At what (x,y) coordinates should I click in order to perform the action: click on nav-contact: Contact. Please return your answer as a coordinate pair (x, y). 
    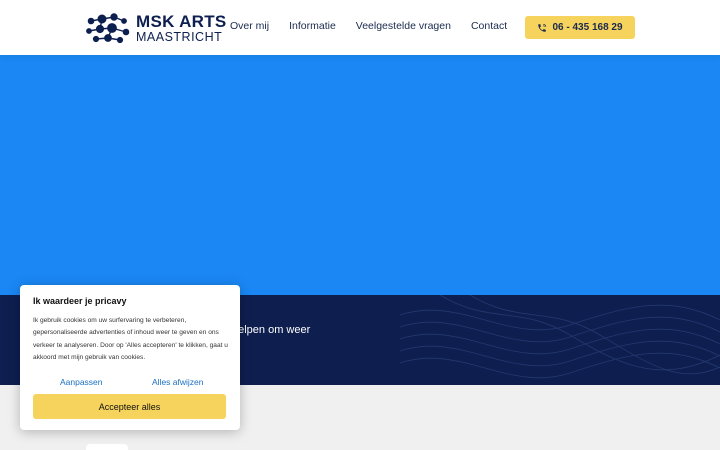
    Looking at the image, I should click on (489, 26).